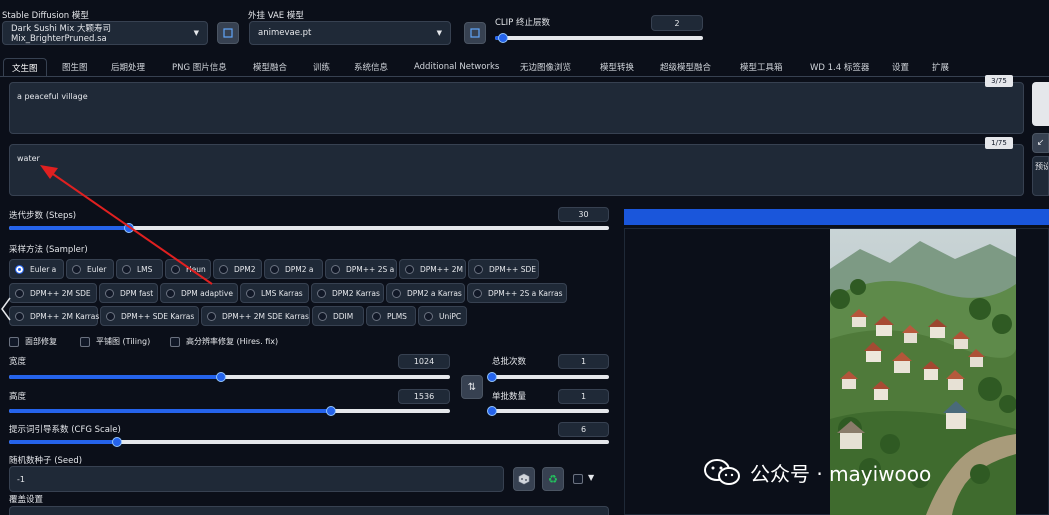 The width and height of the screenshot is (1049, 515). What do you see at coordinates (578, 479) in the screenshot?
I see `extra-seed-checkbox` at bounding box center [578, 479].